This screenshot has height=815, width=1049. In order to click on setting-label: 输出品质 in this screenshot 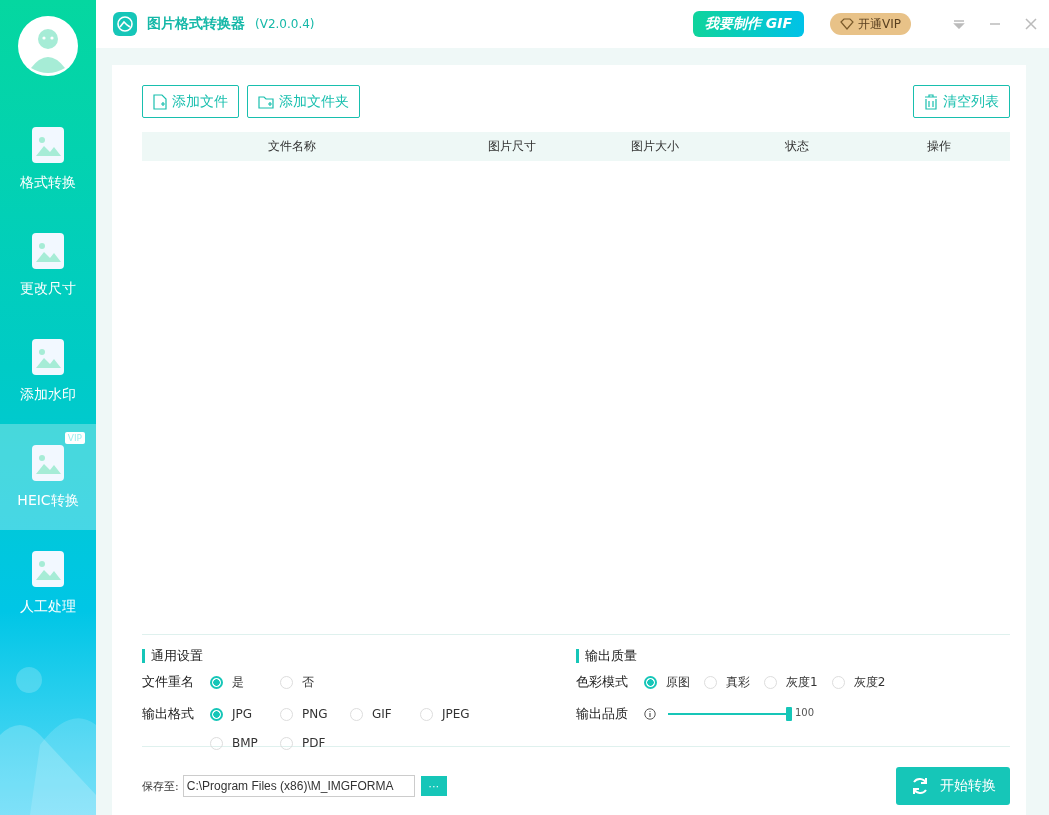, I will do `click(602, 714)`.